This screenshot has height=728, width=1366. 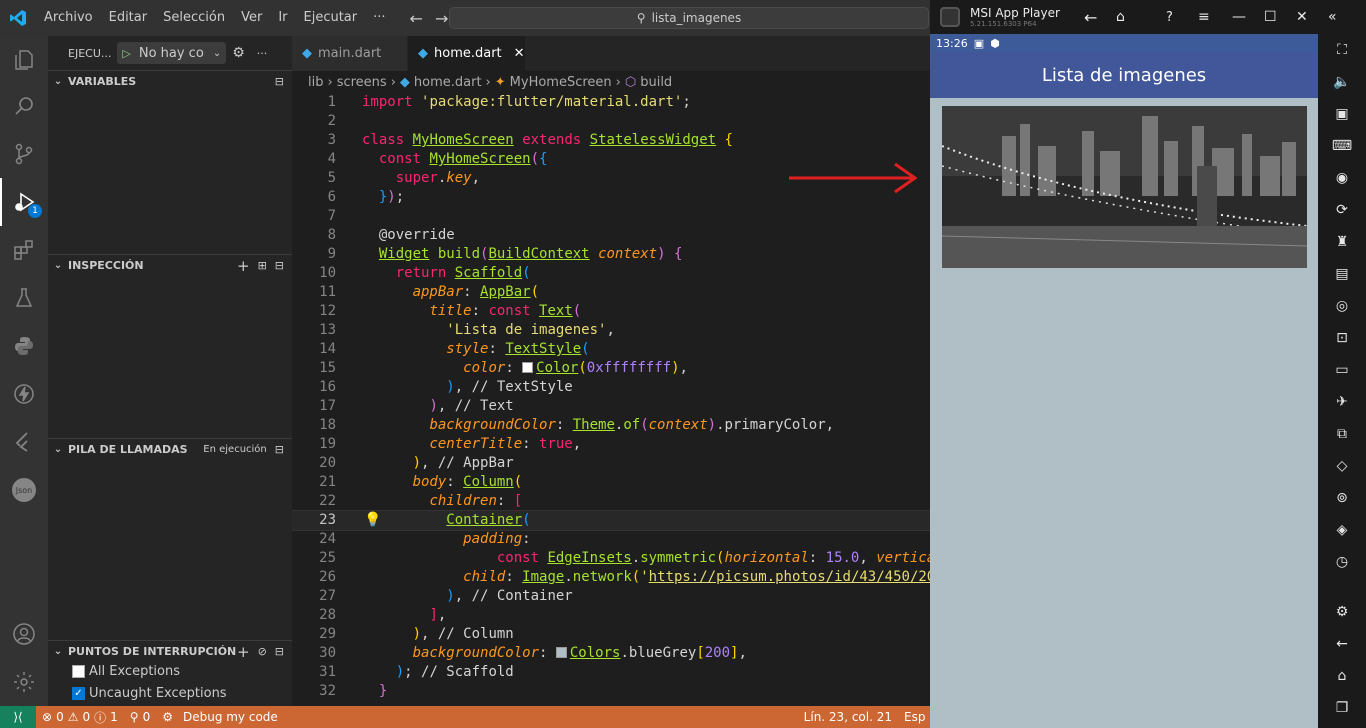 I want to click on checkbox, so click(x=78, y=671).